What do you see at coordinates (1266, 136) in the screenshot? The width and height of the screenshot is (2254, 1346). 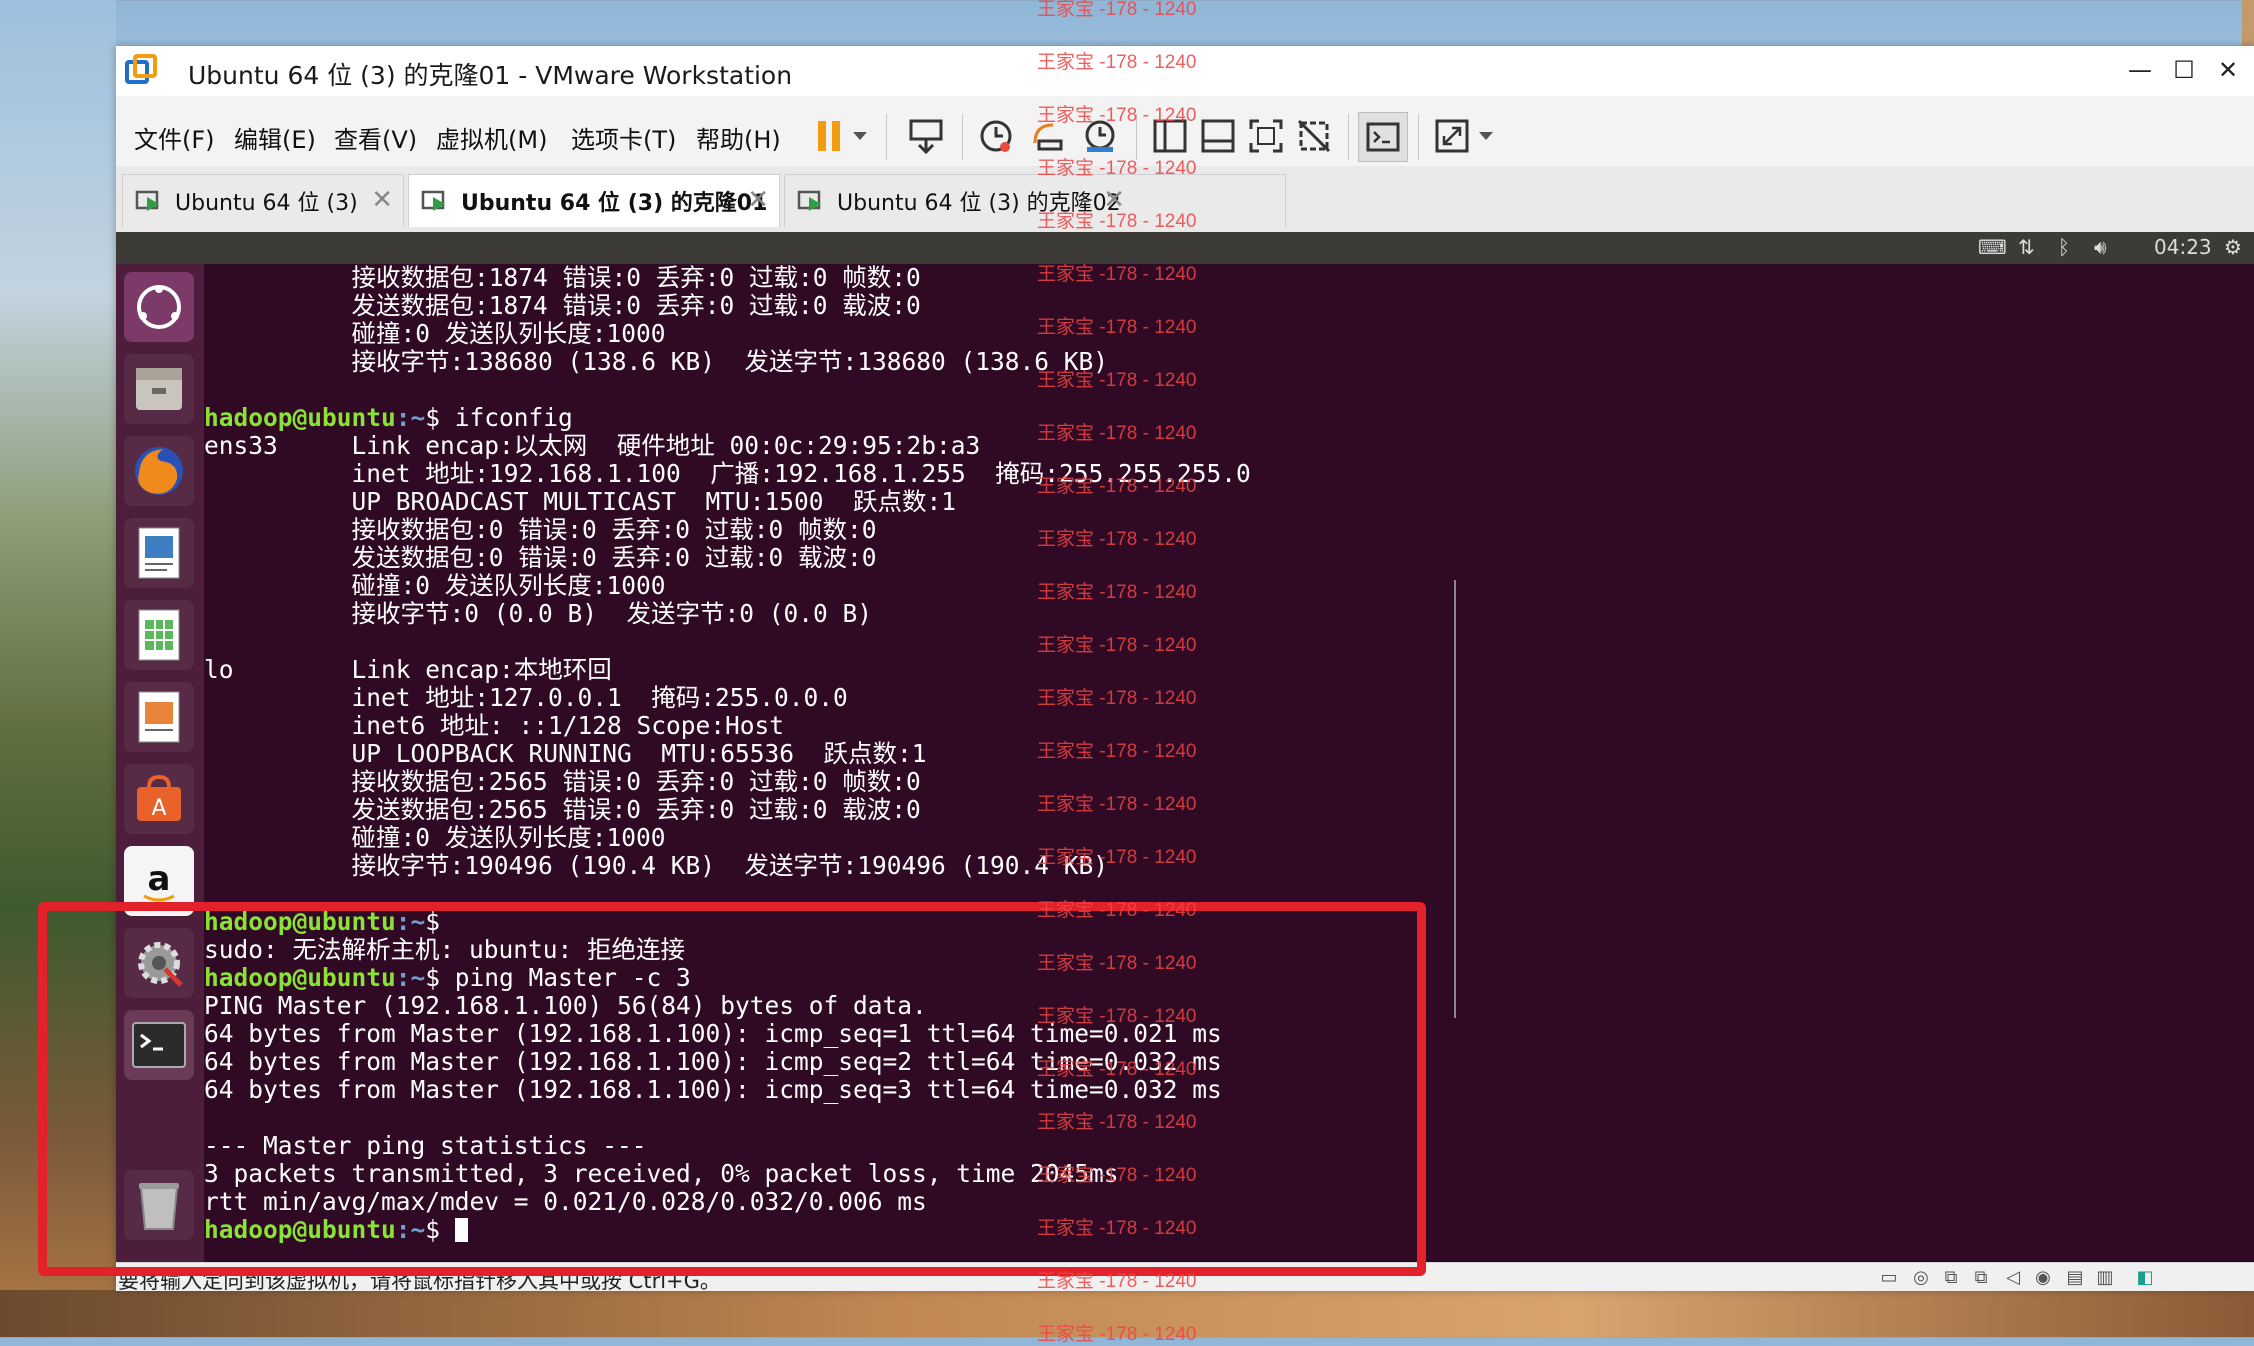 I see `full-screen-icon` at bounding box center [1266, 136].